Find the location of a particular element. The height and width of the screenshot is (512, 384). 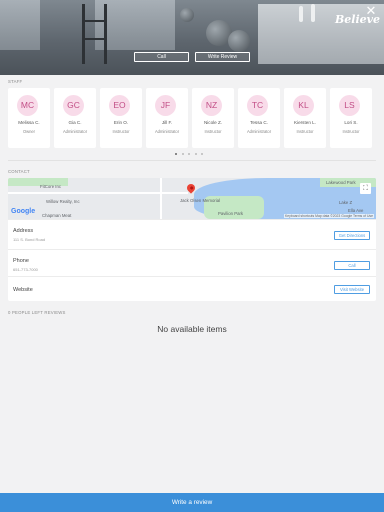

staff-name: Gia C. is located at coordinates (75, 122).